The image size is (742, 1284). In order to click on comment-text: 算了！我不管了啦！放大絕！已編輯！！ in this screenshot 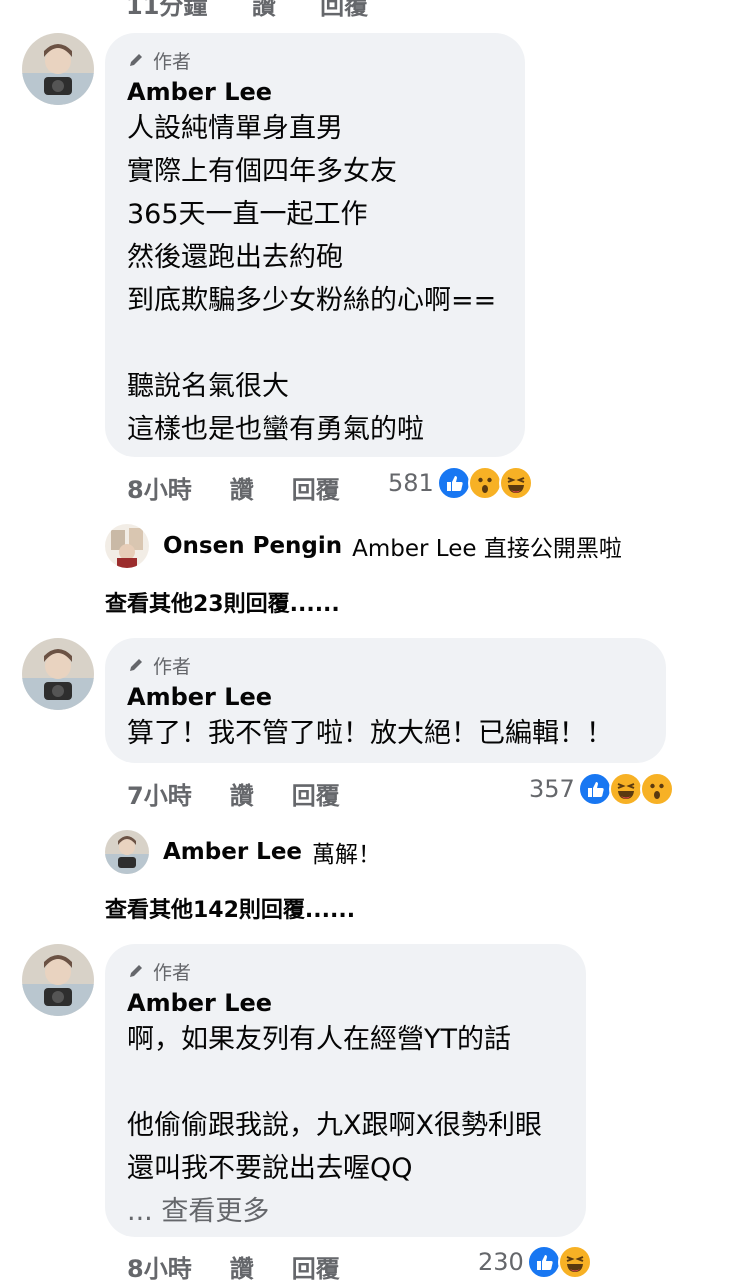, I will do `click(370, 733)`.